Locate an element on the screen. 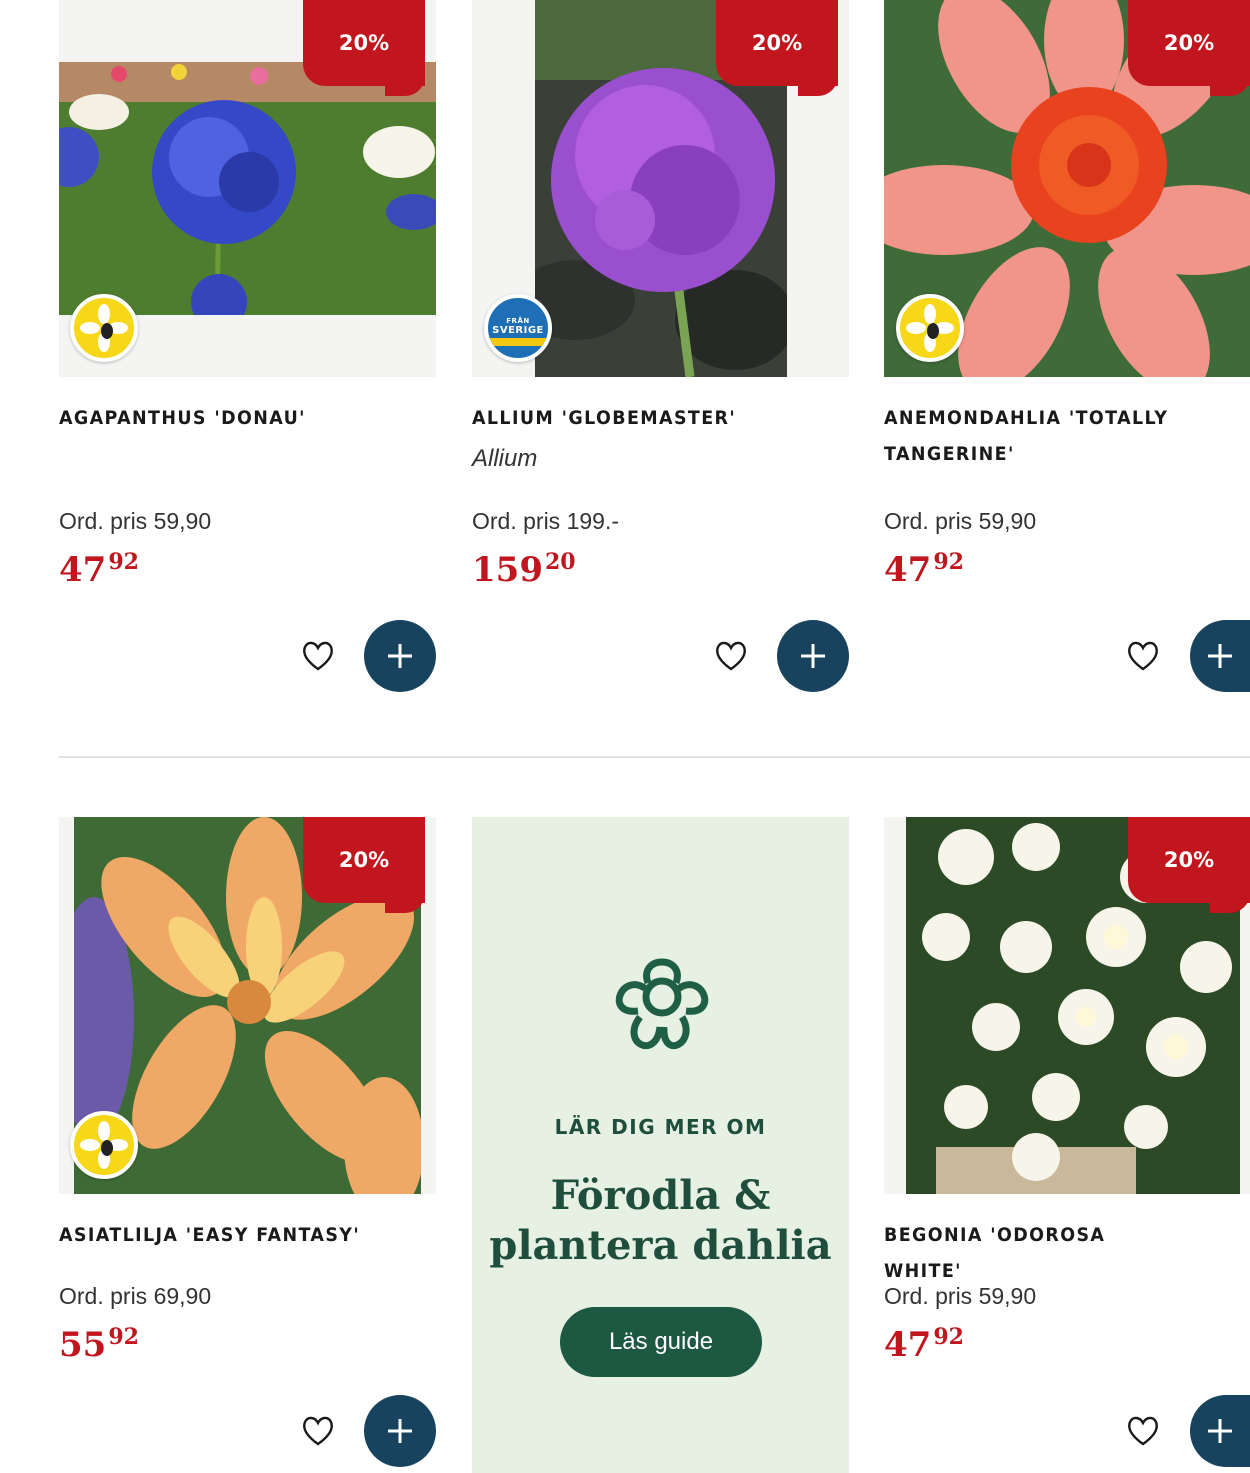 The image size is (1250, 1473). badge-text-bottom: SVERIGE is located at coordinates (518, 330).